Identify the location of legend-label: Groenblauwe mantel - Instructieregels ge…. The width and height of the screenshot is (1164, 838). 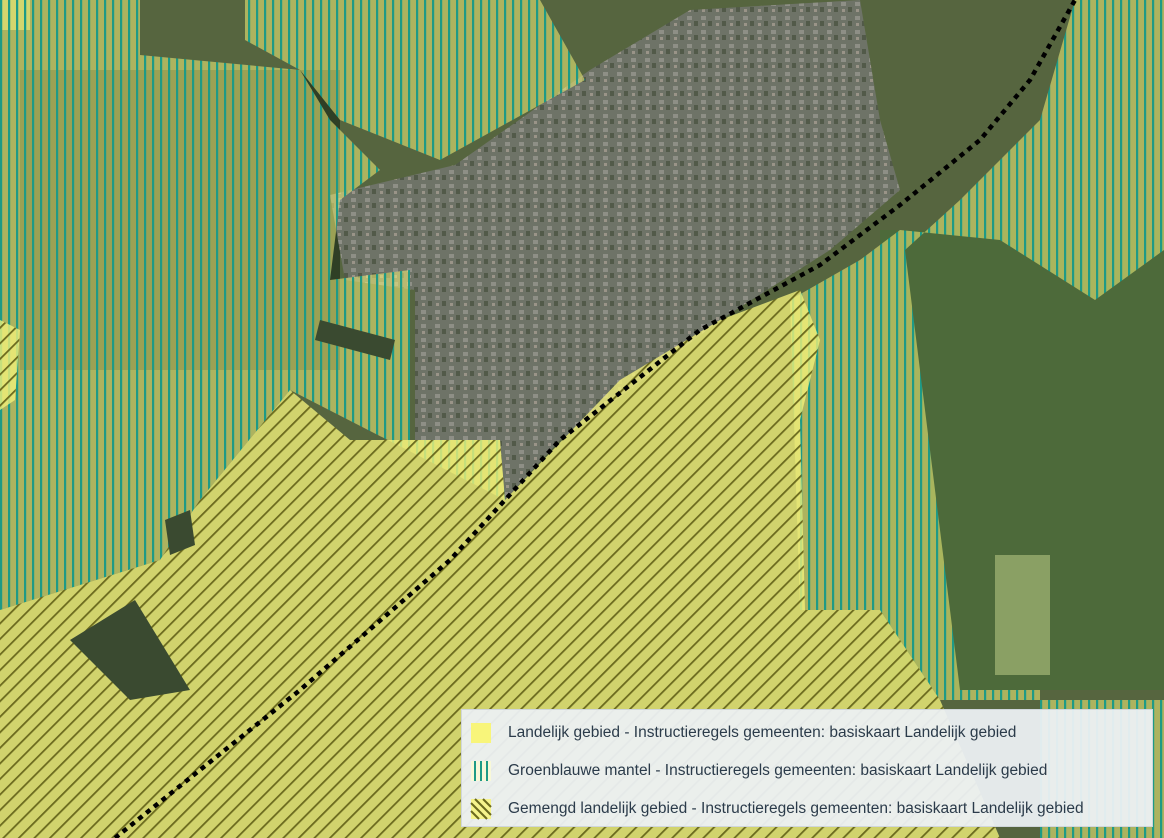
(778, 770).